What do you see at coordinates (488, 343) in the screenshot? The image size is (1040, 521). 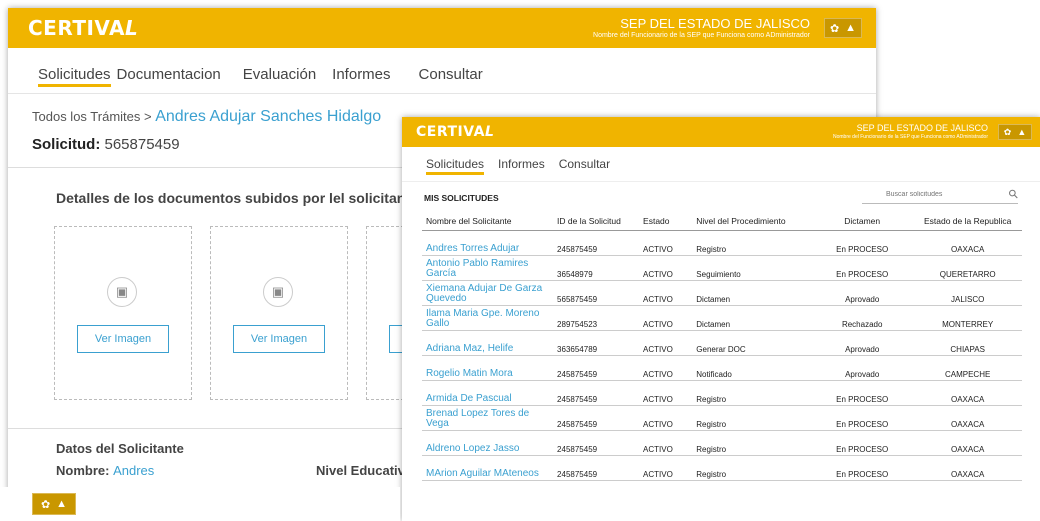 I see `applicant-name-link: Adriana Maz, Helife` at bounding box center [488, 343].